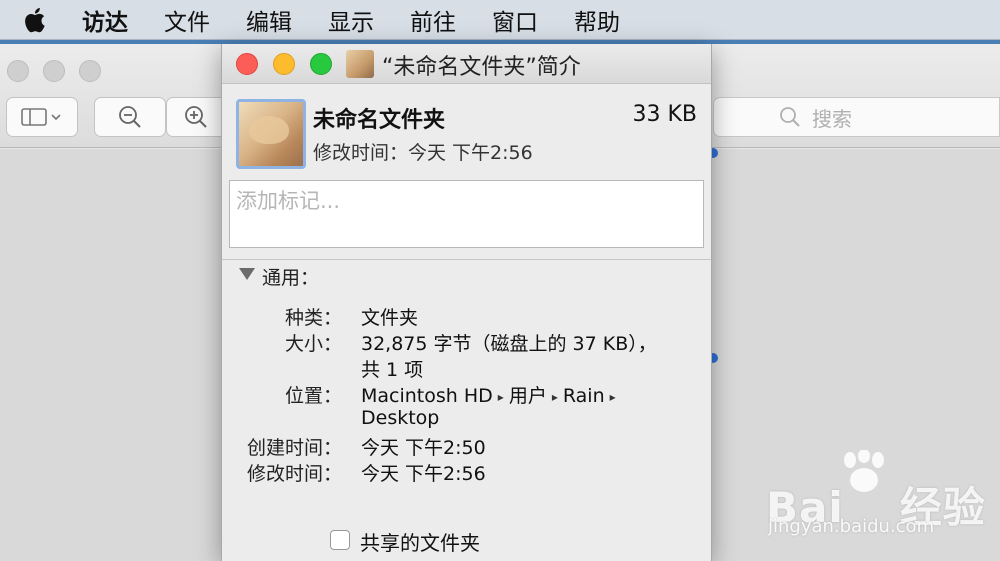  I want to click on cat-image, so click(269, 130).